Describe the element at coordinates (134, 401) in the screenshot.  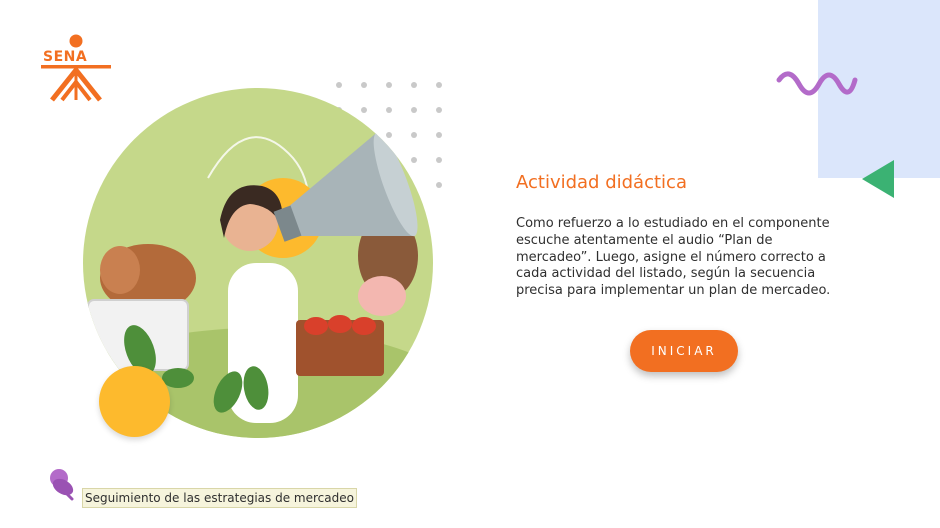
I see `decorative-yellow-circle` at that location.